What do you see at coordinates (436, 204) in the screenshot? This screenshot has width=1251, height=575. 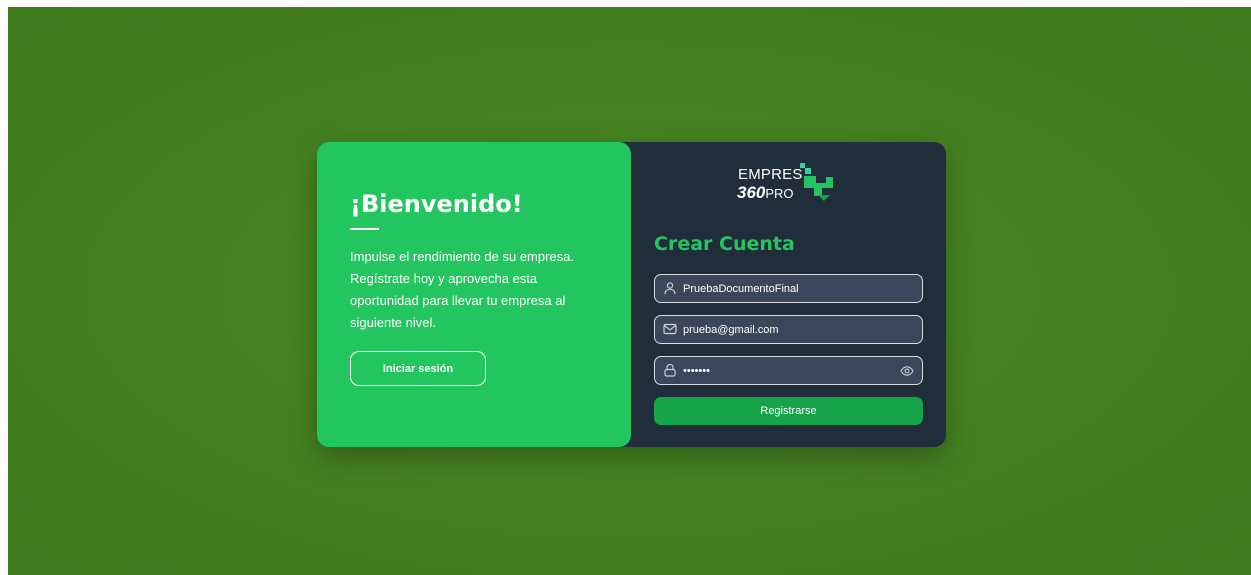 I see `welcome-title: ¡Bienvenido!` at bounding box center [436, 204].